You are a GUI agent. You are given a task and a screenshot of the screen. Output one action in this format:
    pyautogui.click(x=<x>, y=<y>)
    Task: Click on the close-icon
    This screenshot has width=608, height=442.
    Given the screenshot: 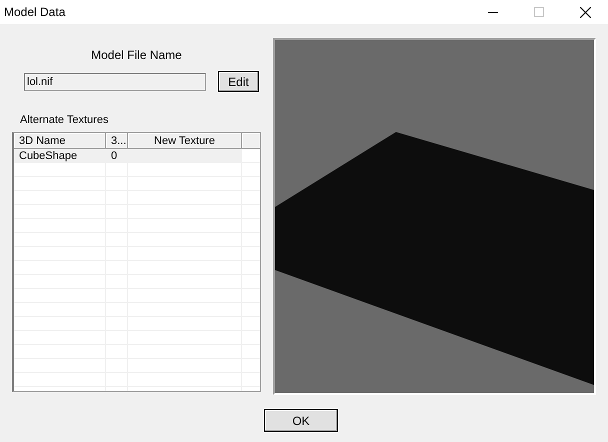 What is the action you would take?
    pyautogui.click(x=585, y=12)
    